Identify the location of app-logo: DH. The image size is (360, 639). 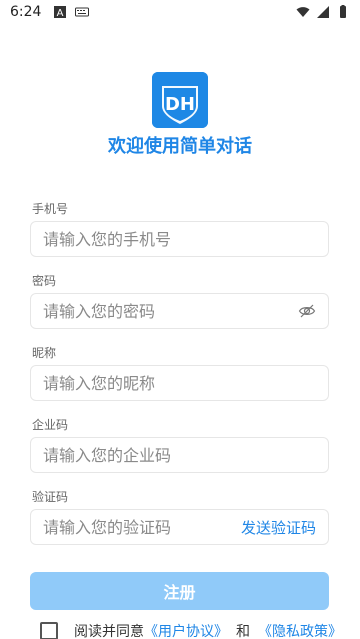
(180, 100).